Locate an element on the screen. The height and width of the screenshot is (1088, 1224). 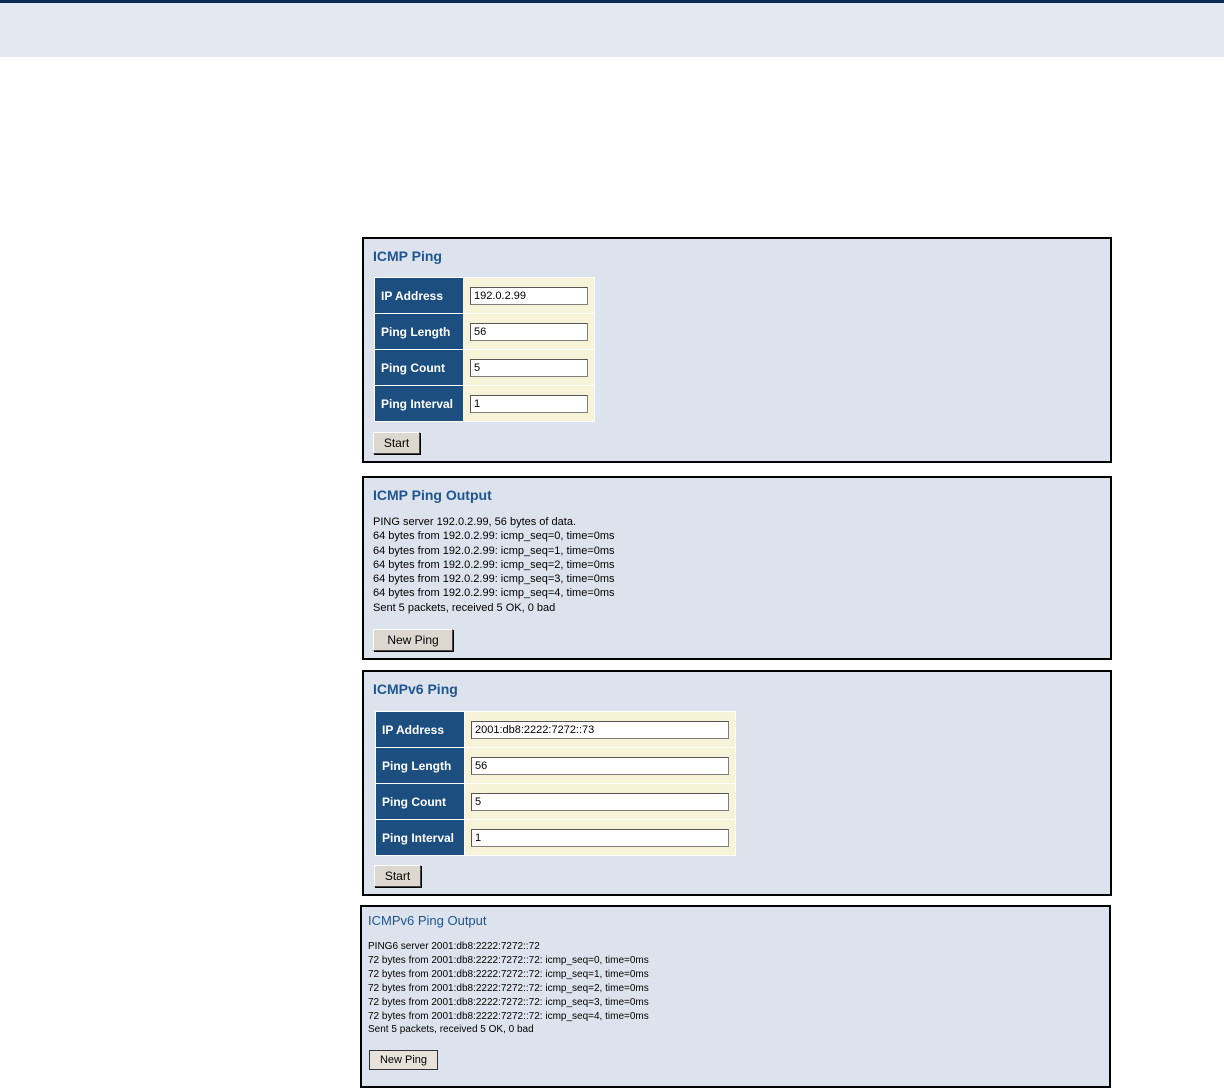
ip-address-label: IP Address is located at coordinates (419, 295).